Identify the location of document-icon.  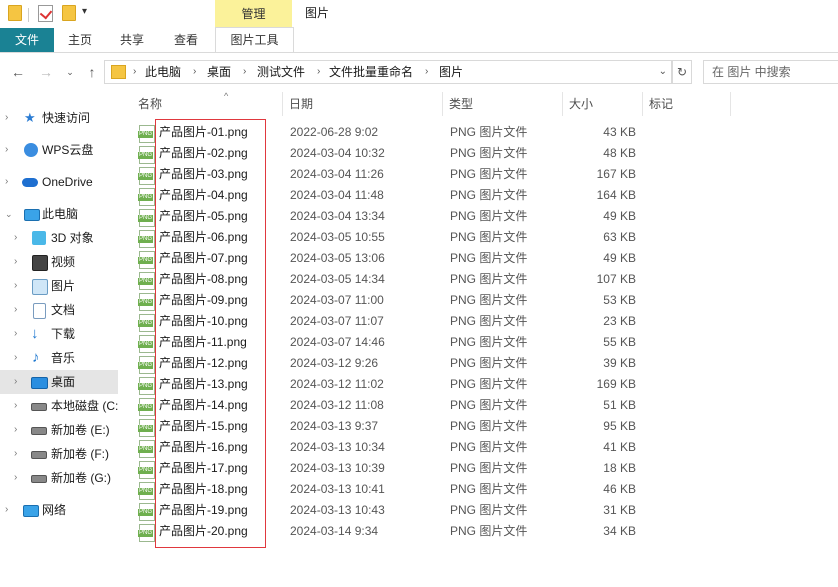
(39, 311).